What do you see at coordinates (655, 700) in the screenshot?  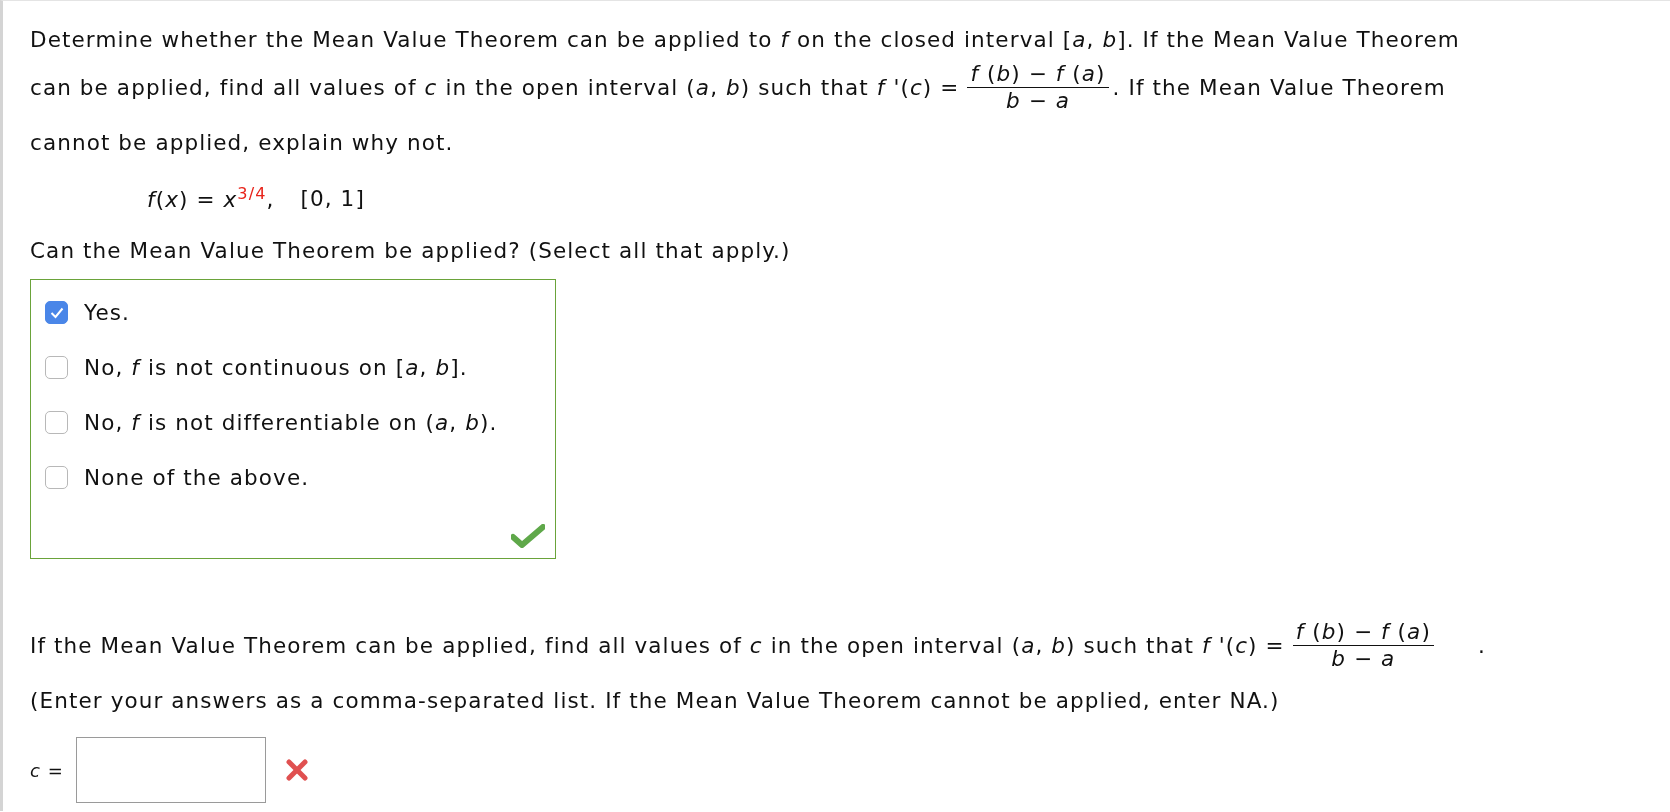 I see `instructions-text: (Enter your answers as a comma-separated list. If the Mean Value Theorem cannot be applied, enter NA.)` at bounding box center [655, 700].